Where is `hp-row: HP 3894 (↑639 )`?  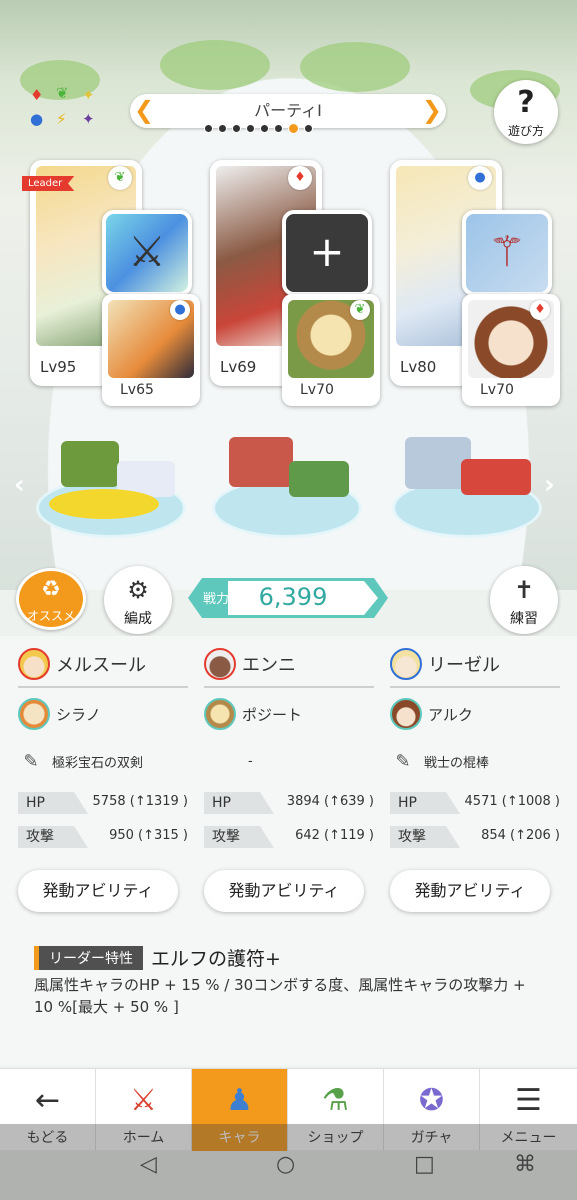
hp-row: HP 3894 (↑639 ) is located at coordinates (289, 803).